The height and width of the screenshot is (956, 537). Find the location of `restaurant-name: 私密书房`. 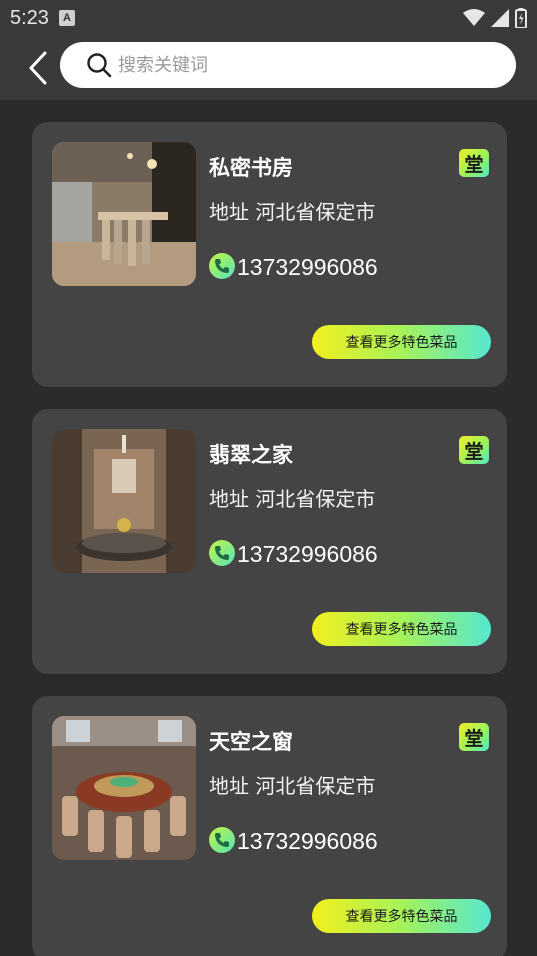

restaurant-name: 私密书房 is located at coordinates (251, 168).